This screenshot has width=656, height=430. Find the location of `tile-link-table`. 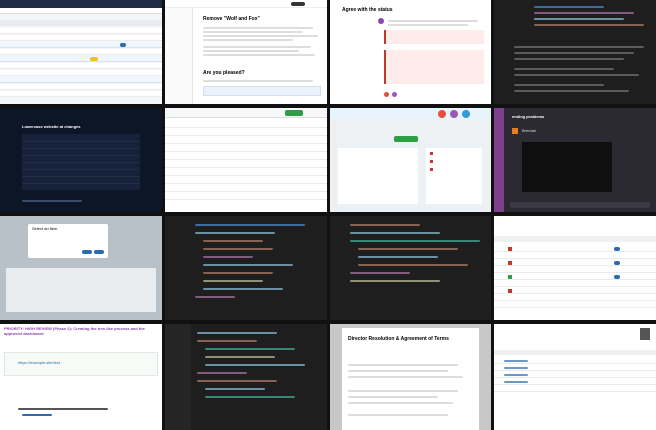

tile-link-table is located at coordinates (575, 377).